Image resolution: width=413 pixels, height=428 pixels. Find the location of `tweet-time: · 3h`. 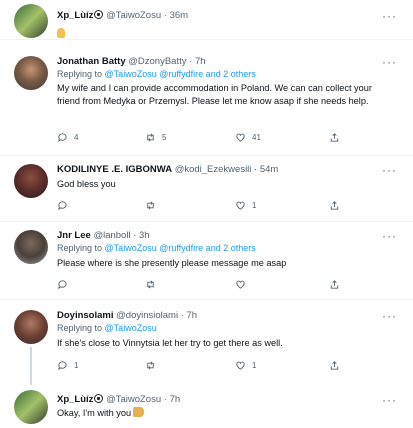

tweet-time: · 3h is located at coordinates (141, 235).